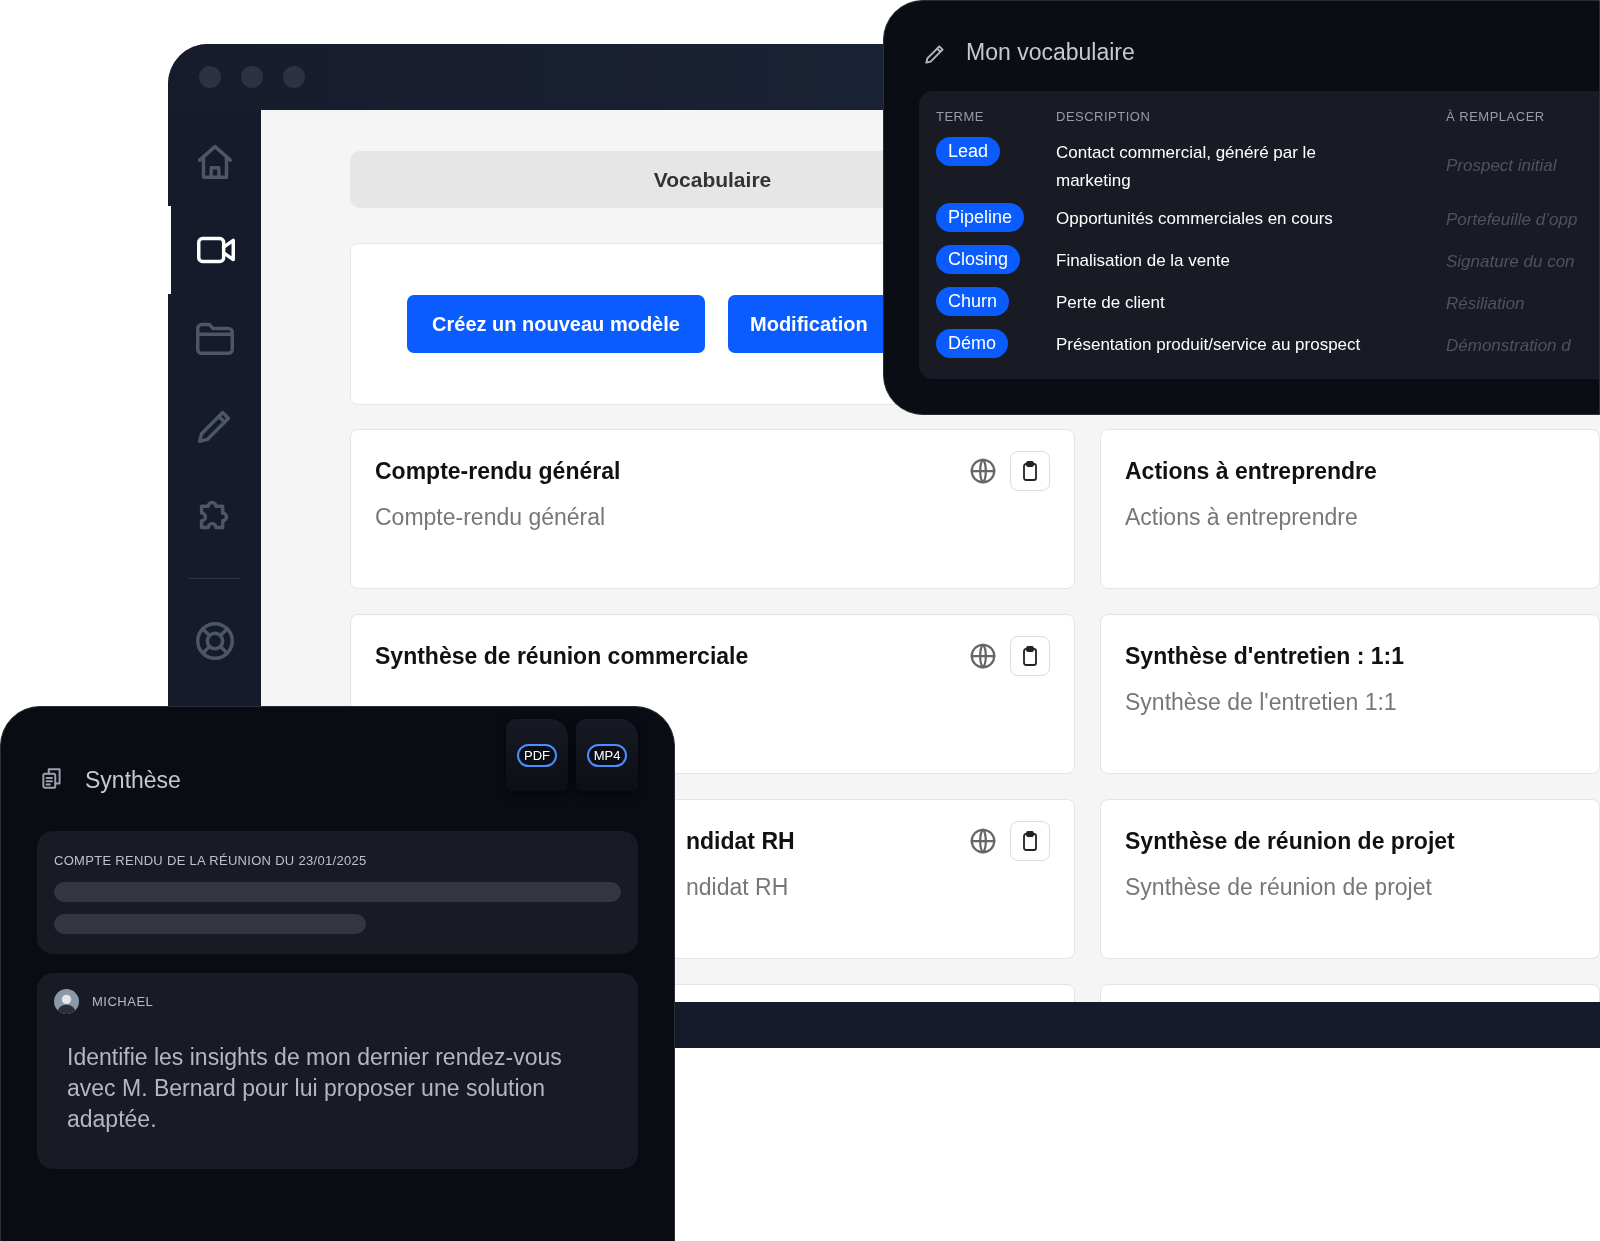 The width and height of the screenshot is (1600, 1241). I want to click on file-icon: MP4, so click(607, 755).